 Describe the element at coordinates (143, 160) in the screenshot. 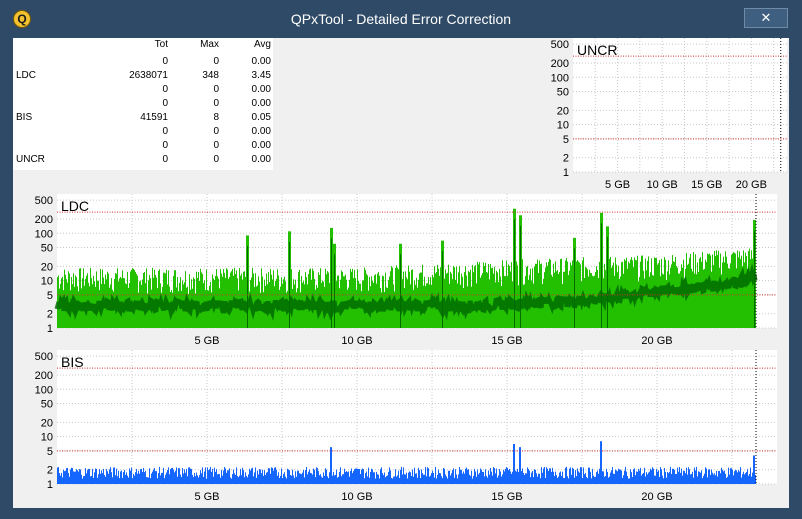

I see `stats-row: UNCR 0 0 0.00` at that location.